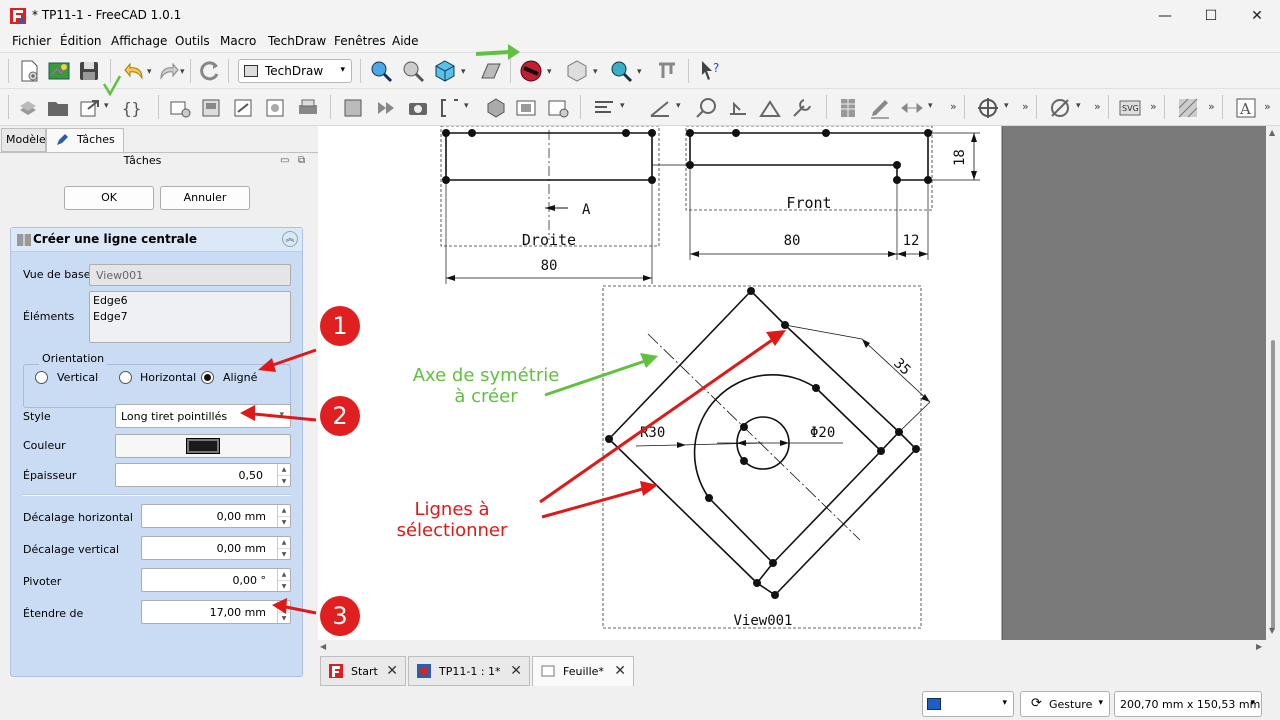 The image size is (1280, 720). I want to click on weld-symbol-icon, so click(738, 108).